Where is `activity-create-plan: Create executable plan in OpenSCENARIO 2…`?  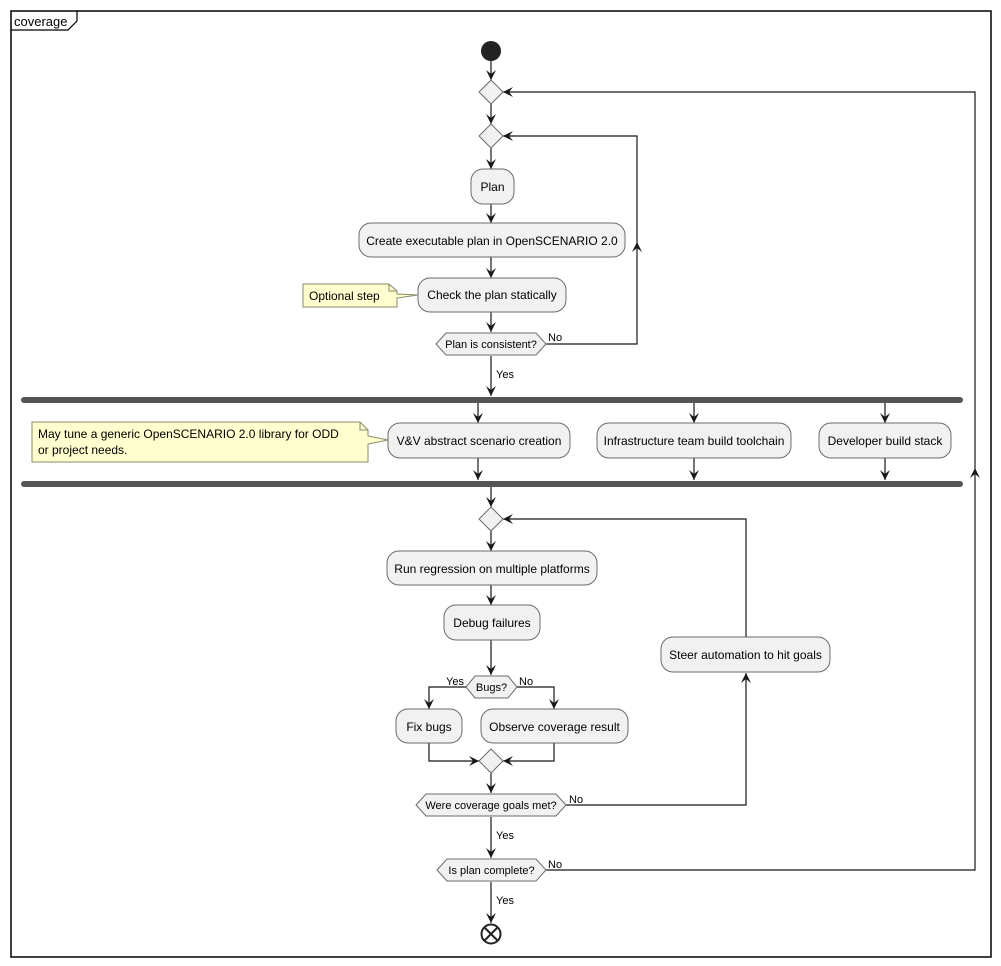 activity-create-plan: Create executable plan in OpenSCENARIO 2… is located at coordinates (492, 240).